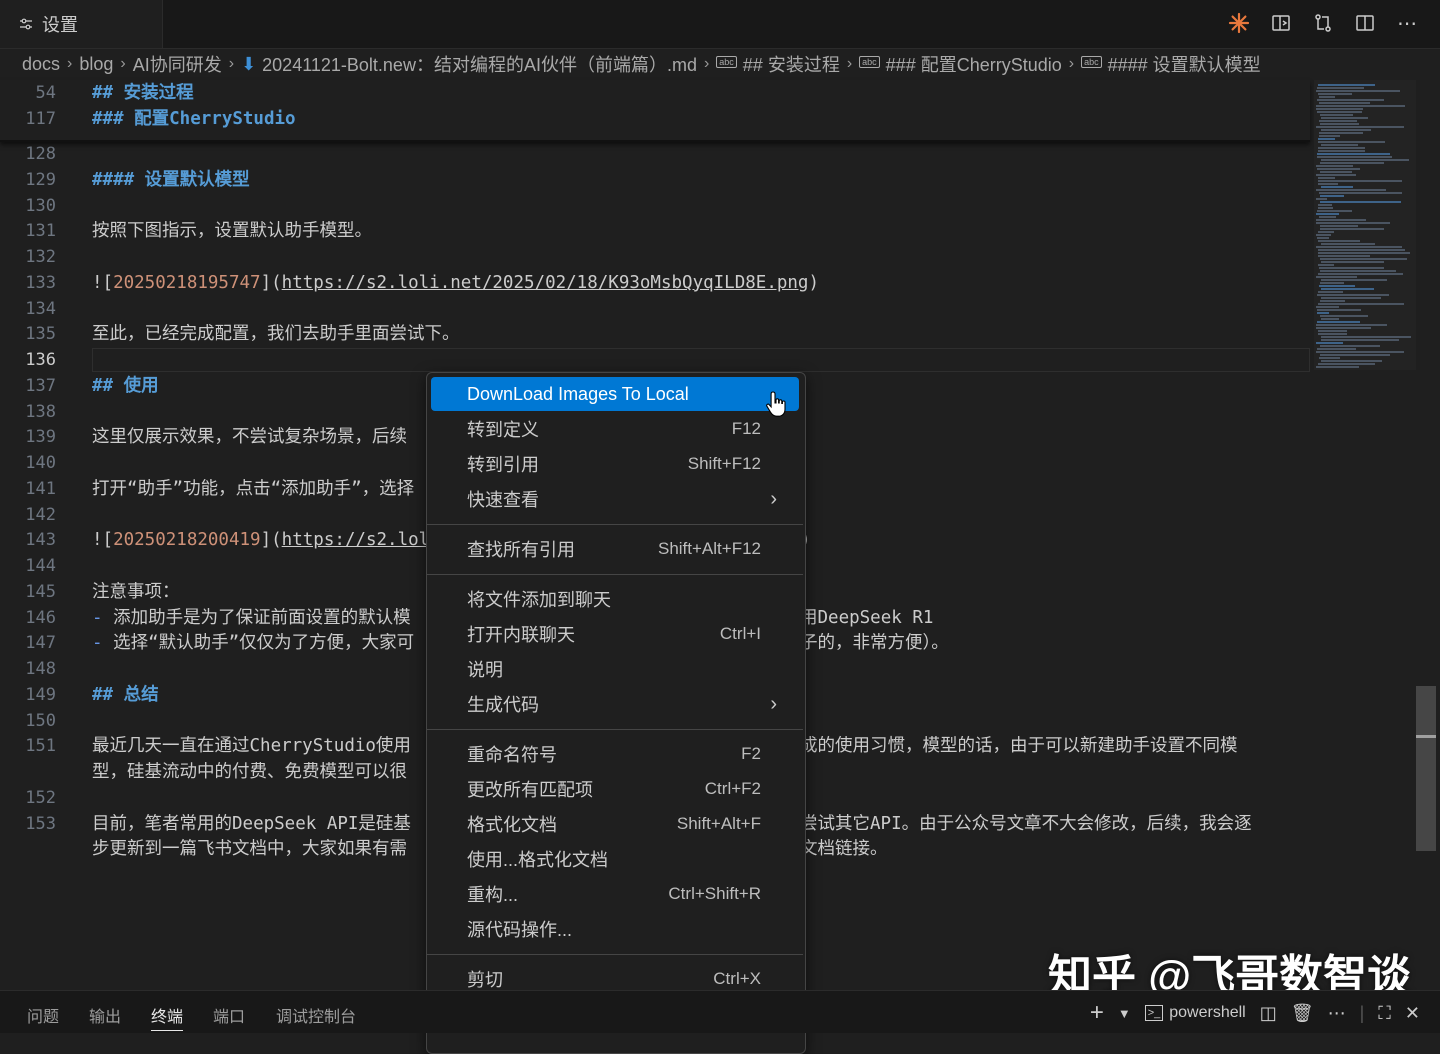 The image size is (1440, 1054). I want to click on editor-line: 135 至此，已经完成配置，我们去助手里面尝试下。, so click(655, 334).